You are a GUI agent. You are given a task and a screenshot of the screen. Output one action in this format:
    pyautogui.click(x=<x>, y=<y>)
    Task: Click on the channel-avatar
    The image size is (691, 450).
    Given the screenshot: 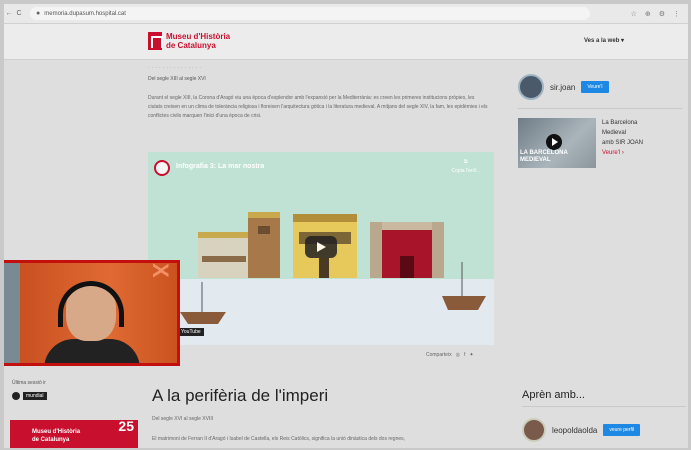 What is the action you would take?
    pyautogui.click(x=162, y=168)
    